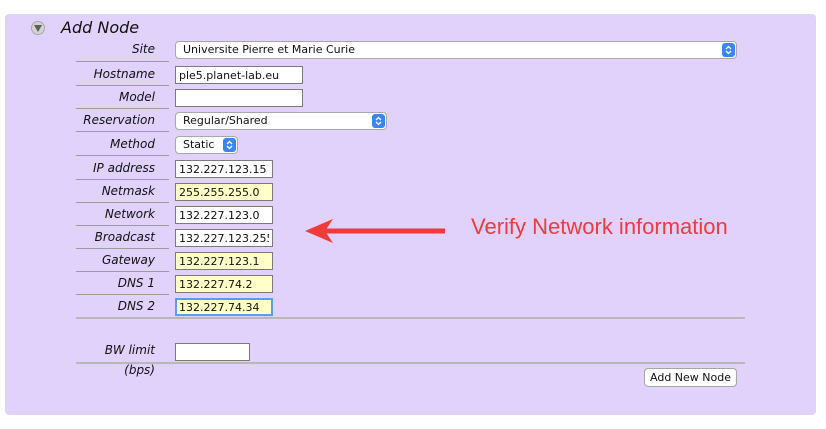  I want to click on arrow-left-icon, so click(375, 231).